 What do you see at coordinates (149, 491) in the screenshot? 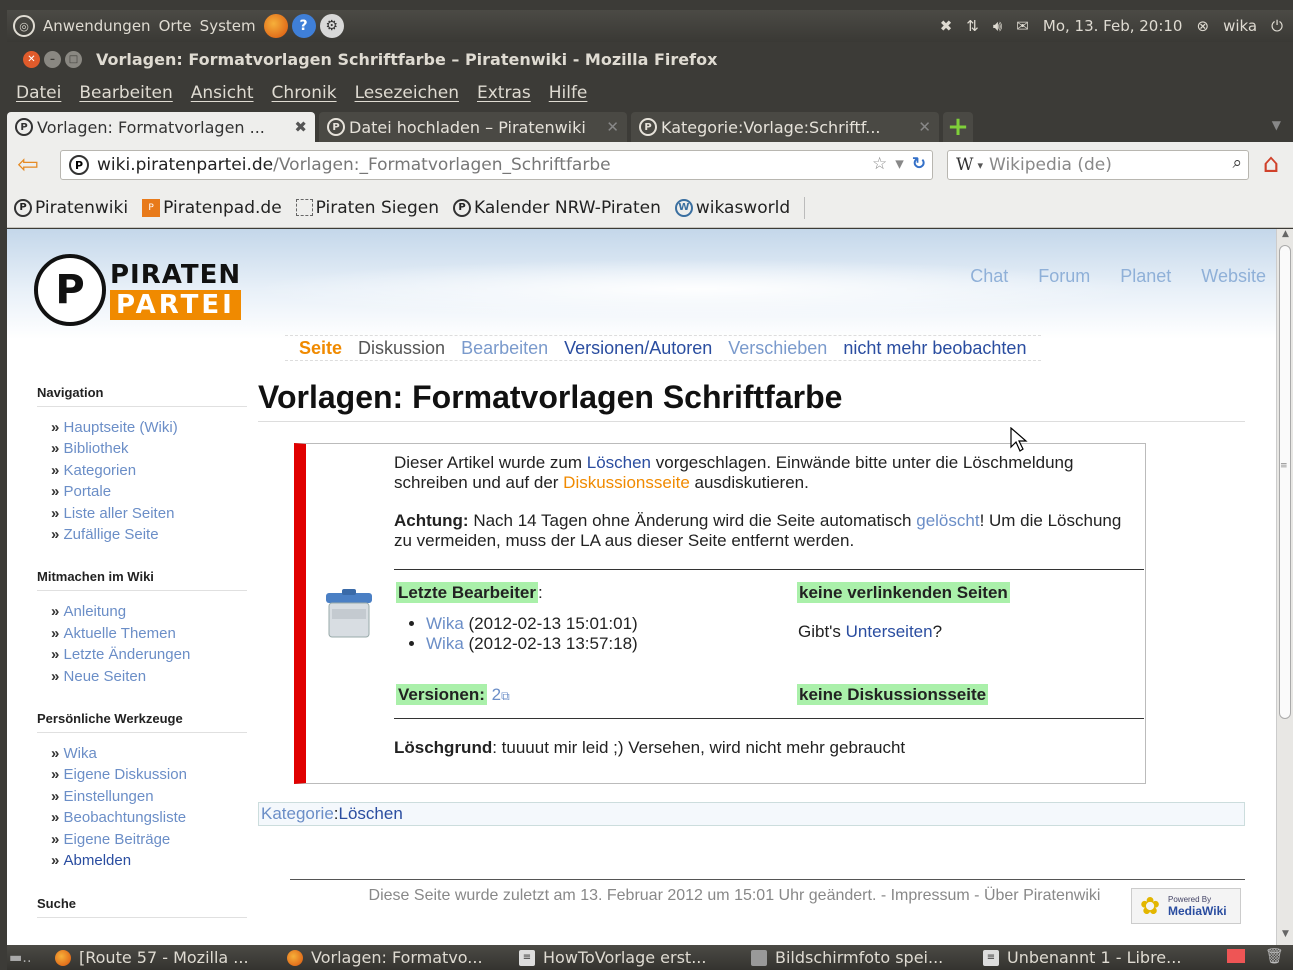
I see `sidebar-item-portale: Portale` at bounding box center [149, 491].